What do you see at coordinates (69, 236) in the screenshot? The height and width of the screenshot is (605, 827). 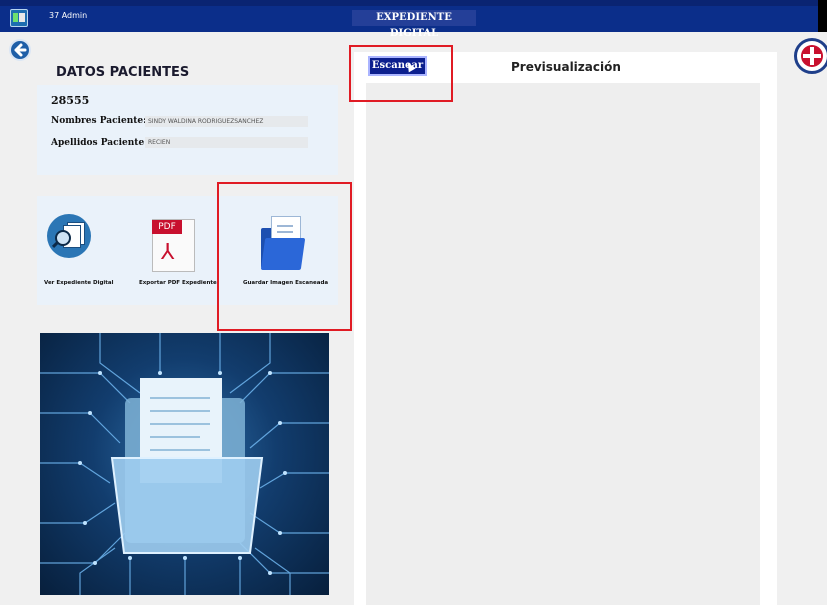 I see `document-search-icon` at bounding box center [69, 236].